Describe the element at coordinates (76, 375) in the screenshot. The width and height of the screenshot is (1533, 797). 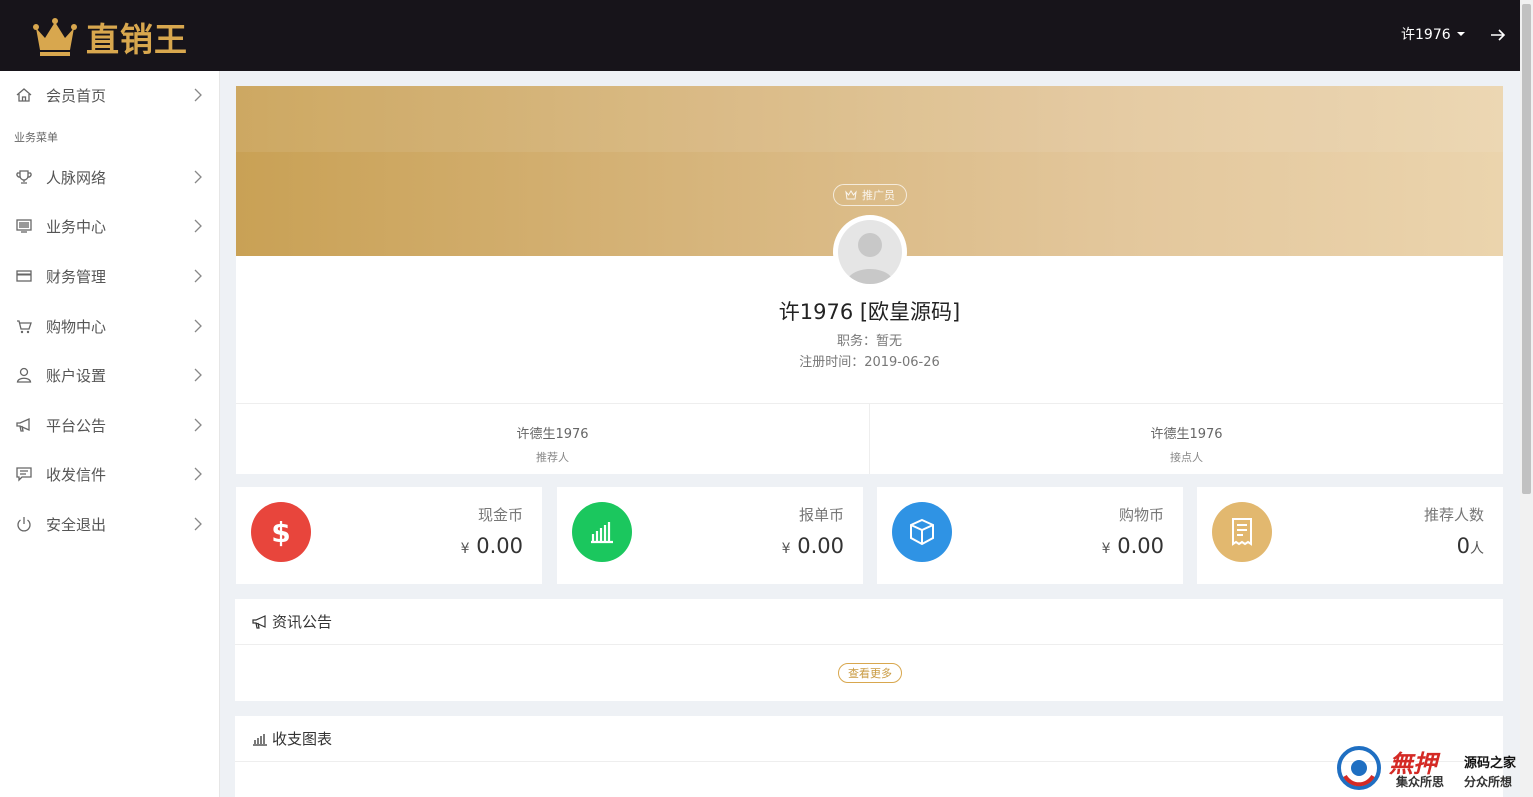
I see `sidebar-item-label: 账户设置` at that location.